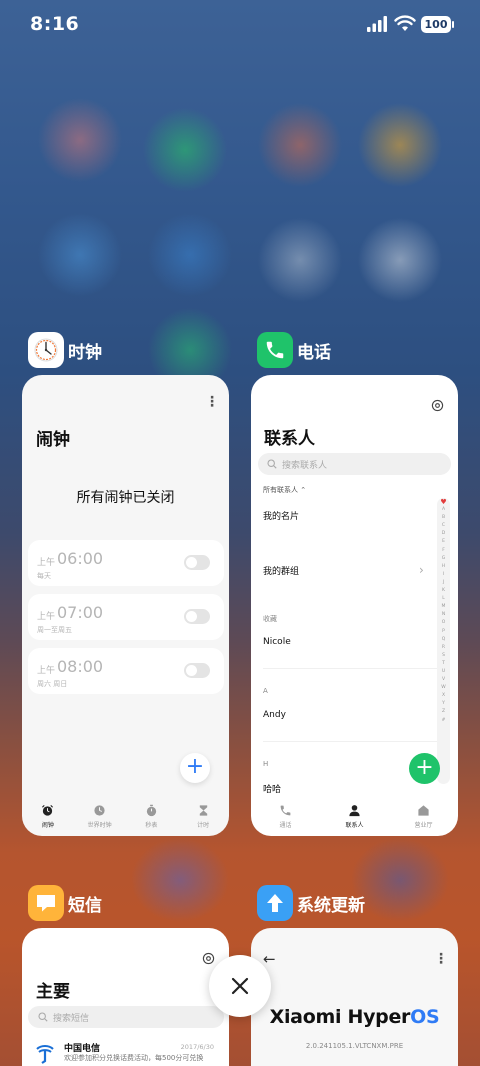 This screenshot has width=480, height=1066. What do you see at coordinates (80, 666) in the screenshot?
I see `alarm-time: 08:00` at bounding box center [80, 666].